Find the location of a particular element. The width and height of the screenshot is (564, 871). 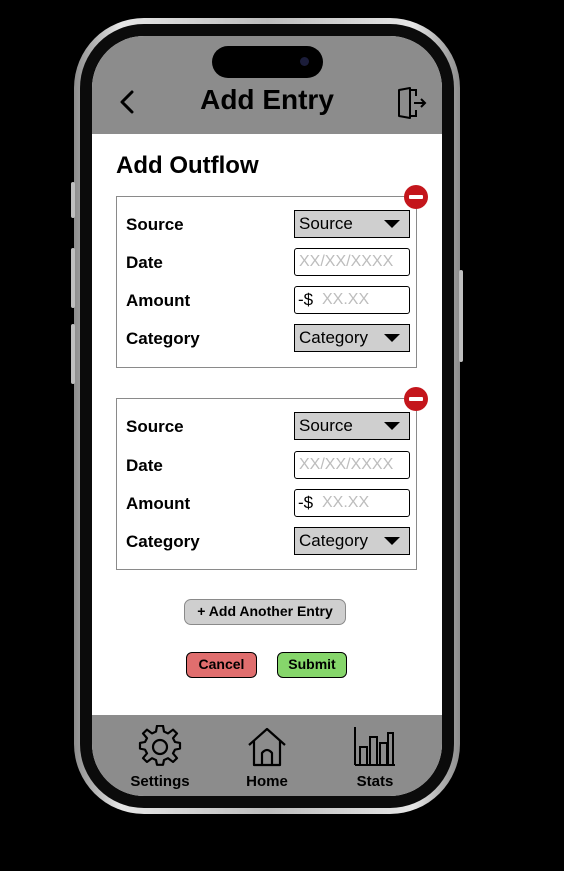

tab-settings-label: Settings is located at coordinates (160, 781).